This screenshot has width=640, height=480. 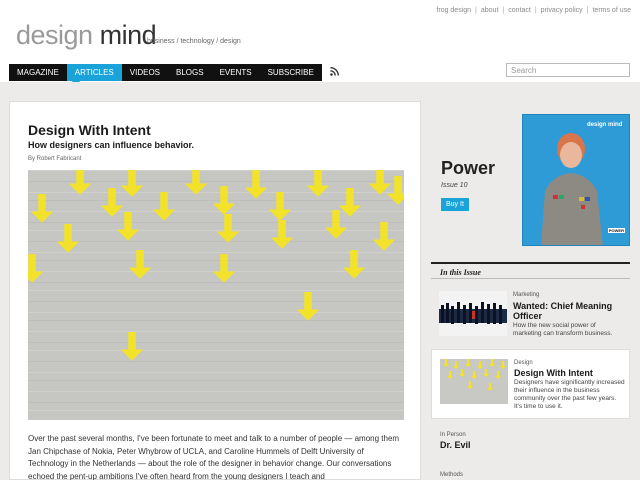 What do you see at coordinates (530, 443) in the screenshot?
I see `issue-list-item: In Person Dr. Evil` at bounding box center [530, 443].